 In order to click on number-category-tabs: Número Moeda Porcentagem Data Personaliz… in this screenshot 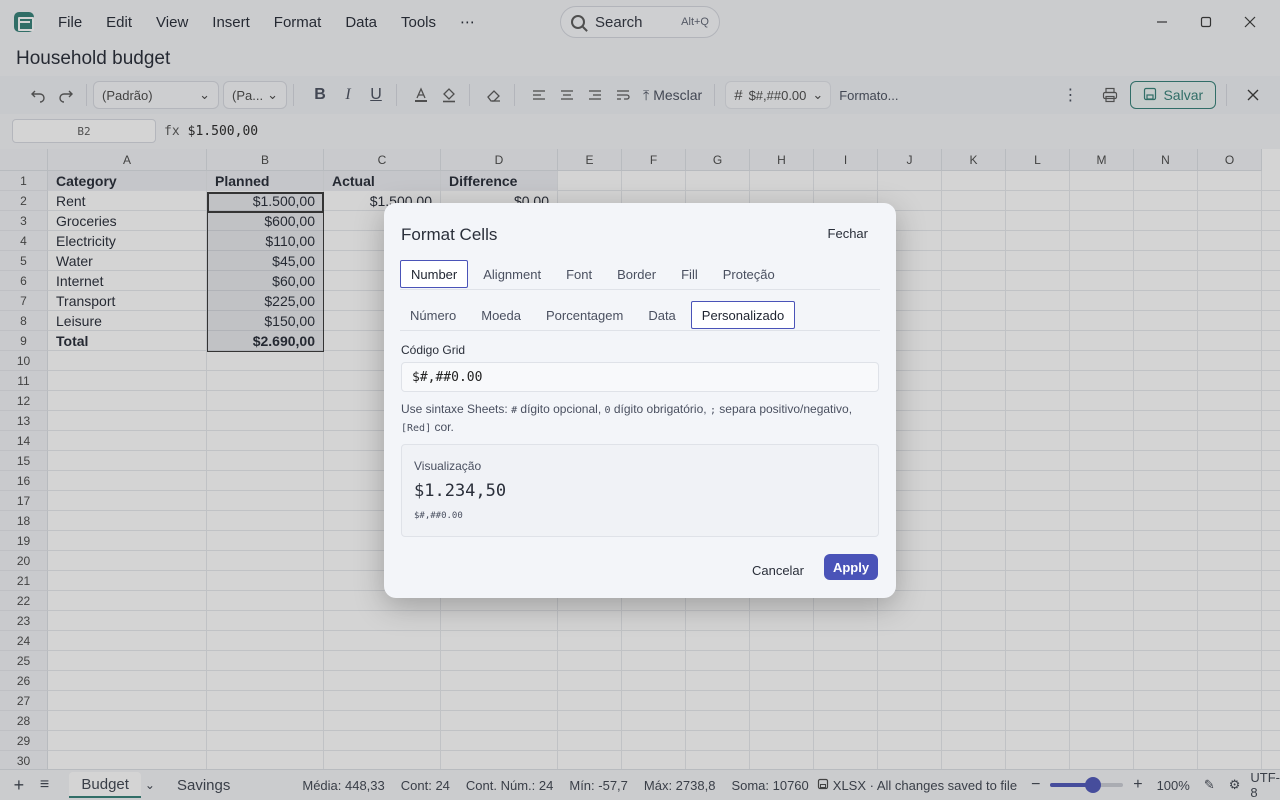, I will do `click(640, 316)`.